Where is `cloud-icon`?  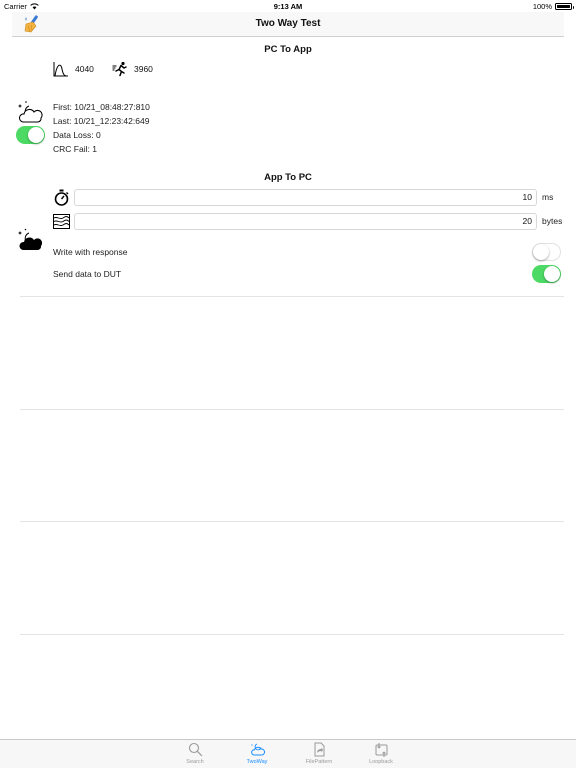 cloud-icon is located at coordinates (257, 749).